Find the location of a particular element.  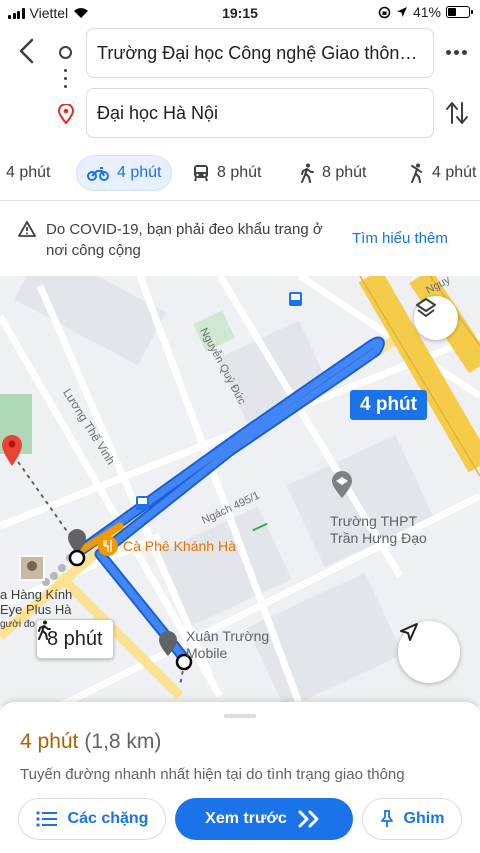

route-eta: 4 phút (1,8 km) is located at coordinates (90, 742).